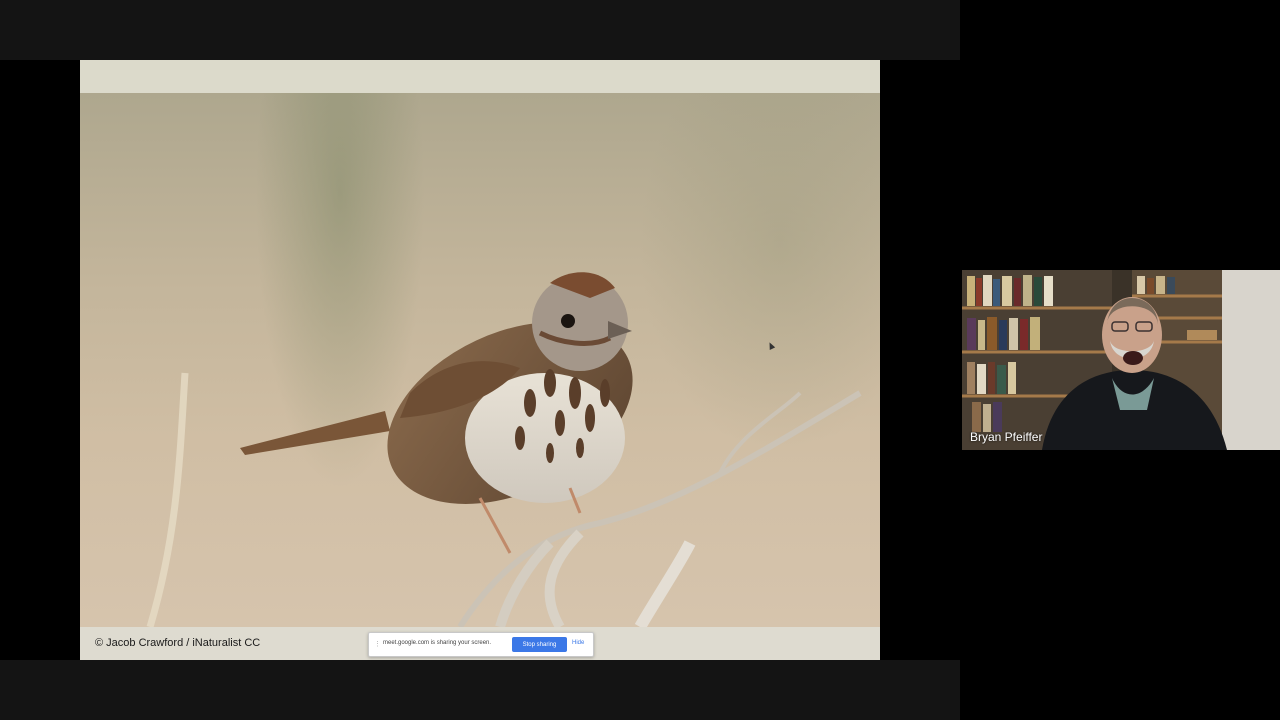  What do you see at coordinates (1006, 437) in the screenshot?
I see `participant-name-label: Bryan Pfeiffer` at bounding box center [1006, 437].